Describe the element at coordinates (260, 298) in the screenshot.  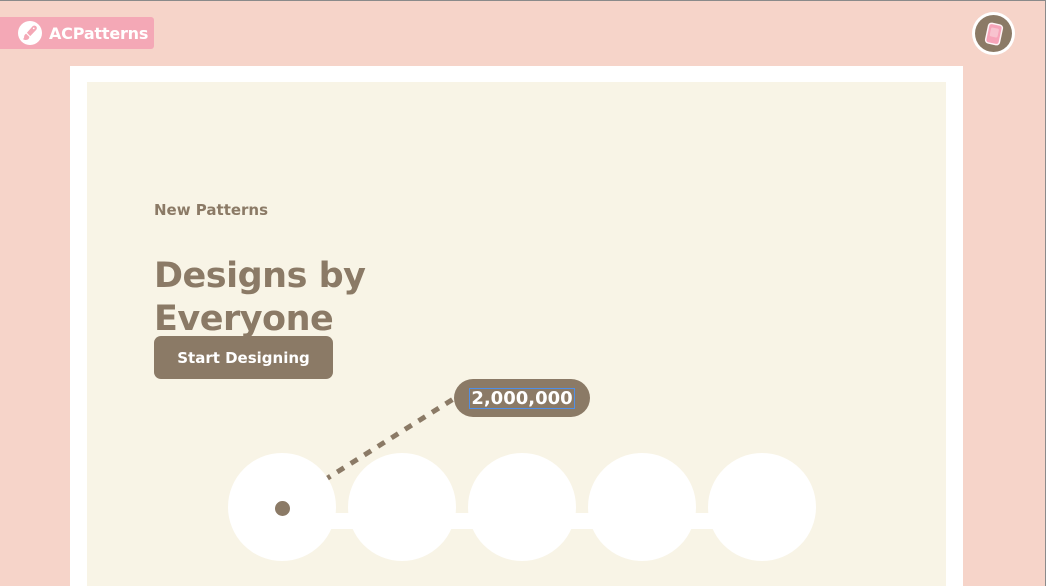
I see `hero-headline: Designs by Everyone` at that location.